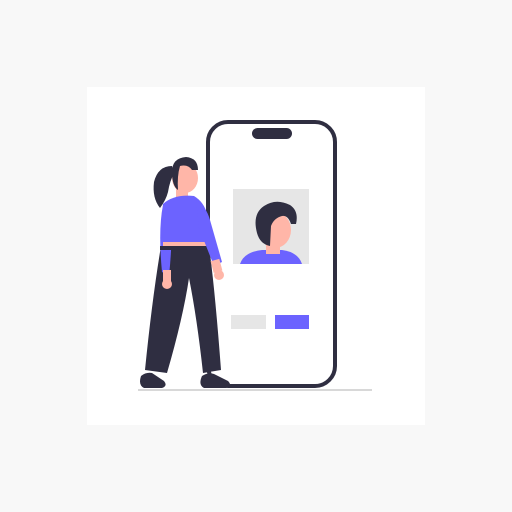 This screenshot has width=512, height=512. Describe the element at coordinates (153, 380) in the screenshot. I see `left-shoe` at that location.